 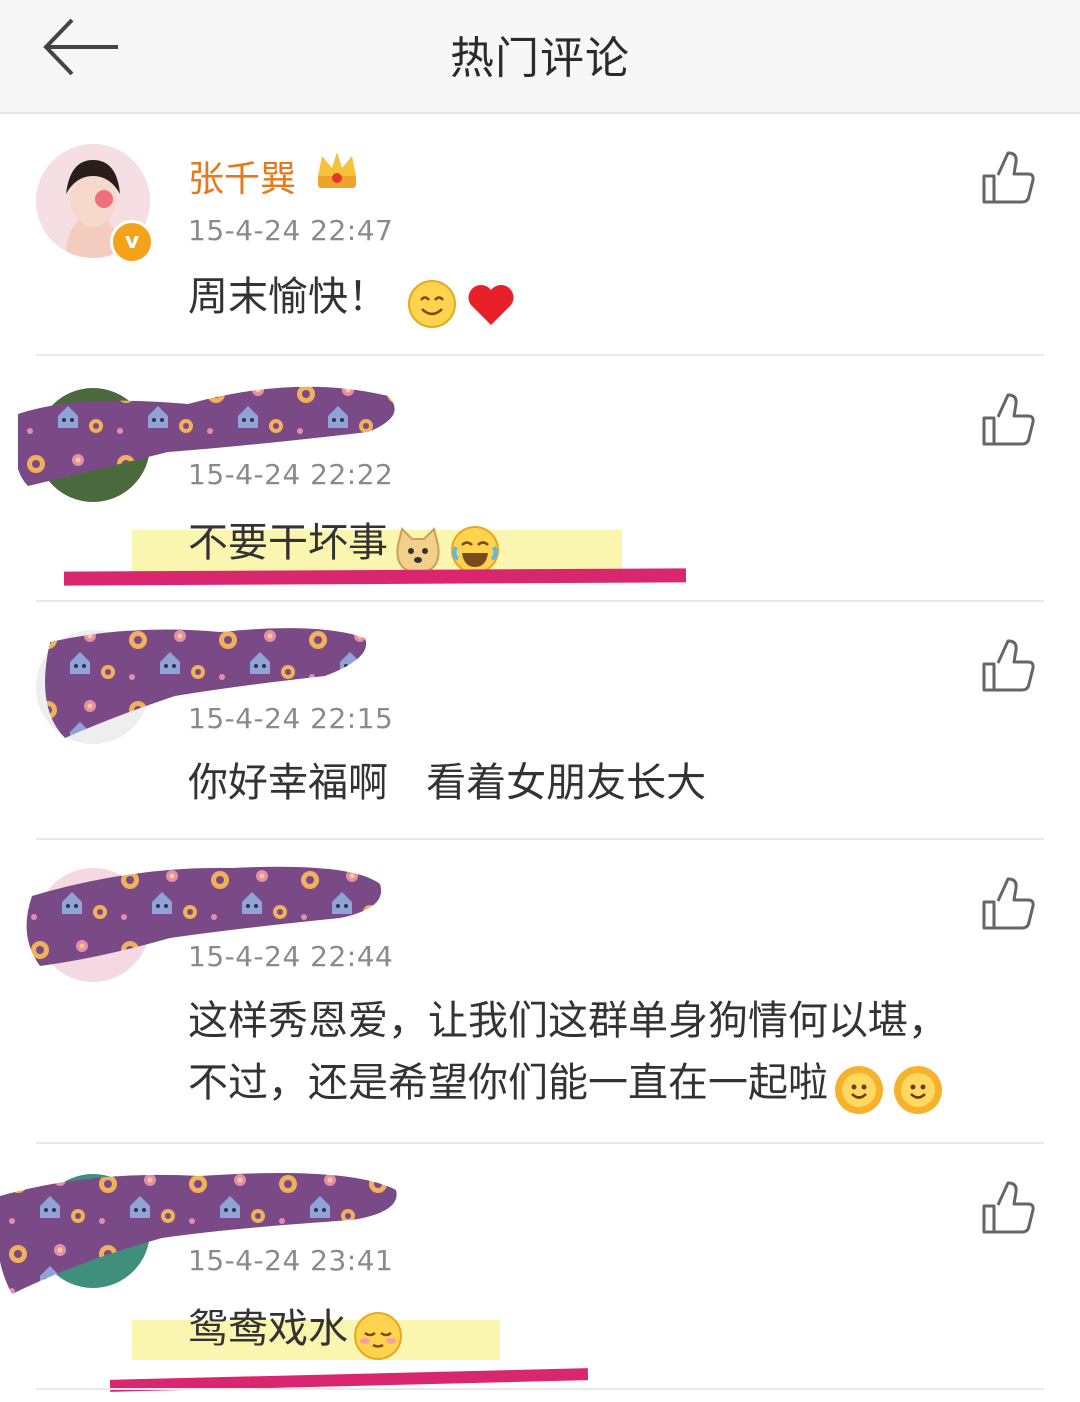 I want to click on comment-text: 不要干坏事, so click(x=288, y=543).